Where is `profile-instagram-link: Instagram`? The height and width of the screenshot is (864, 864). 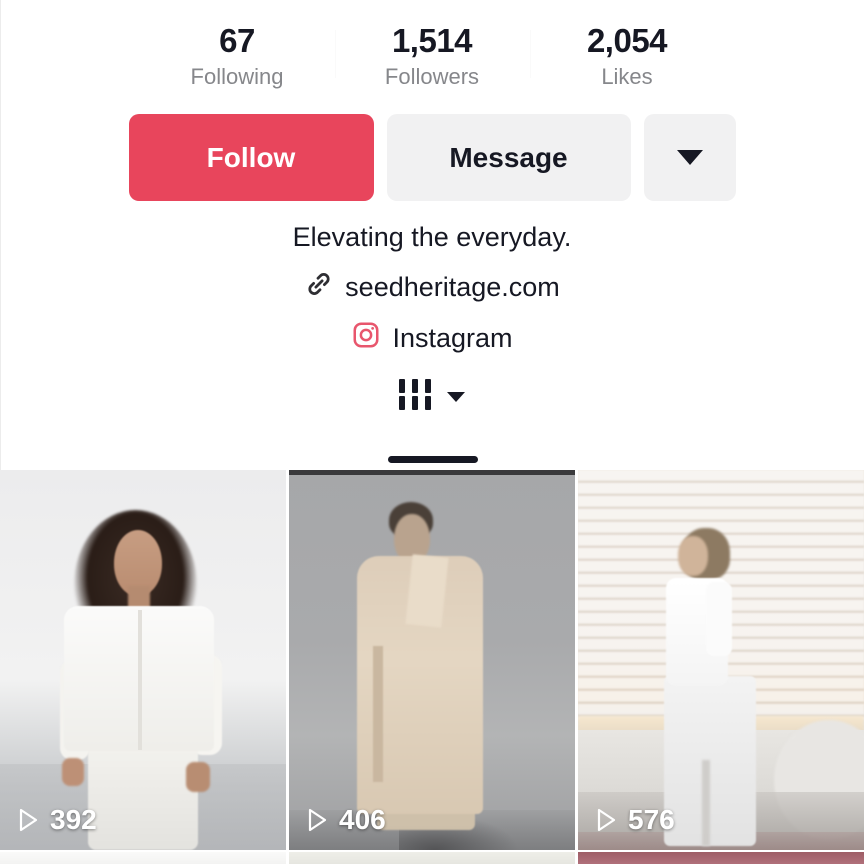
profile-instagram-link: Instagram is located at coordinates (432, 338).